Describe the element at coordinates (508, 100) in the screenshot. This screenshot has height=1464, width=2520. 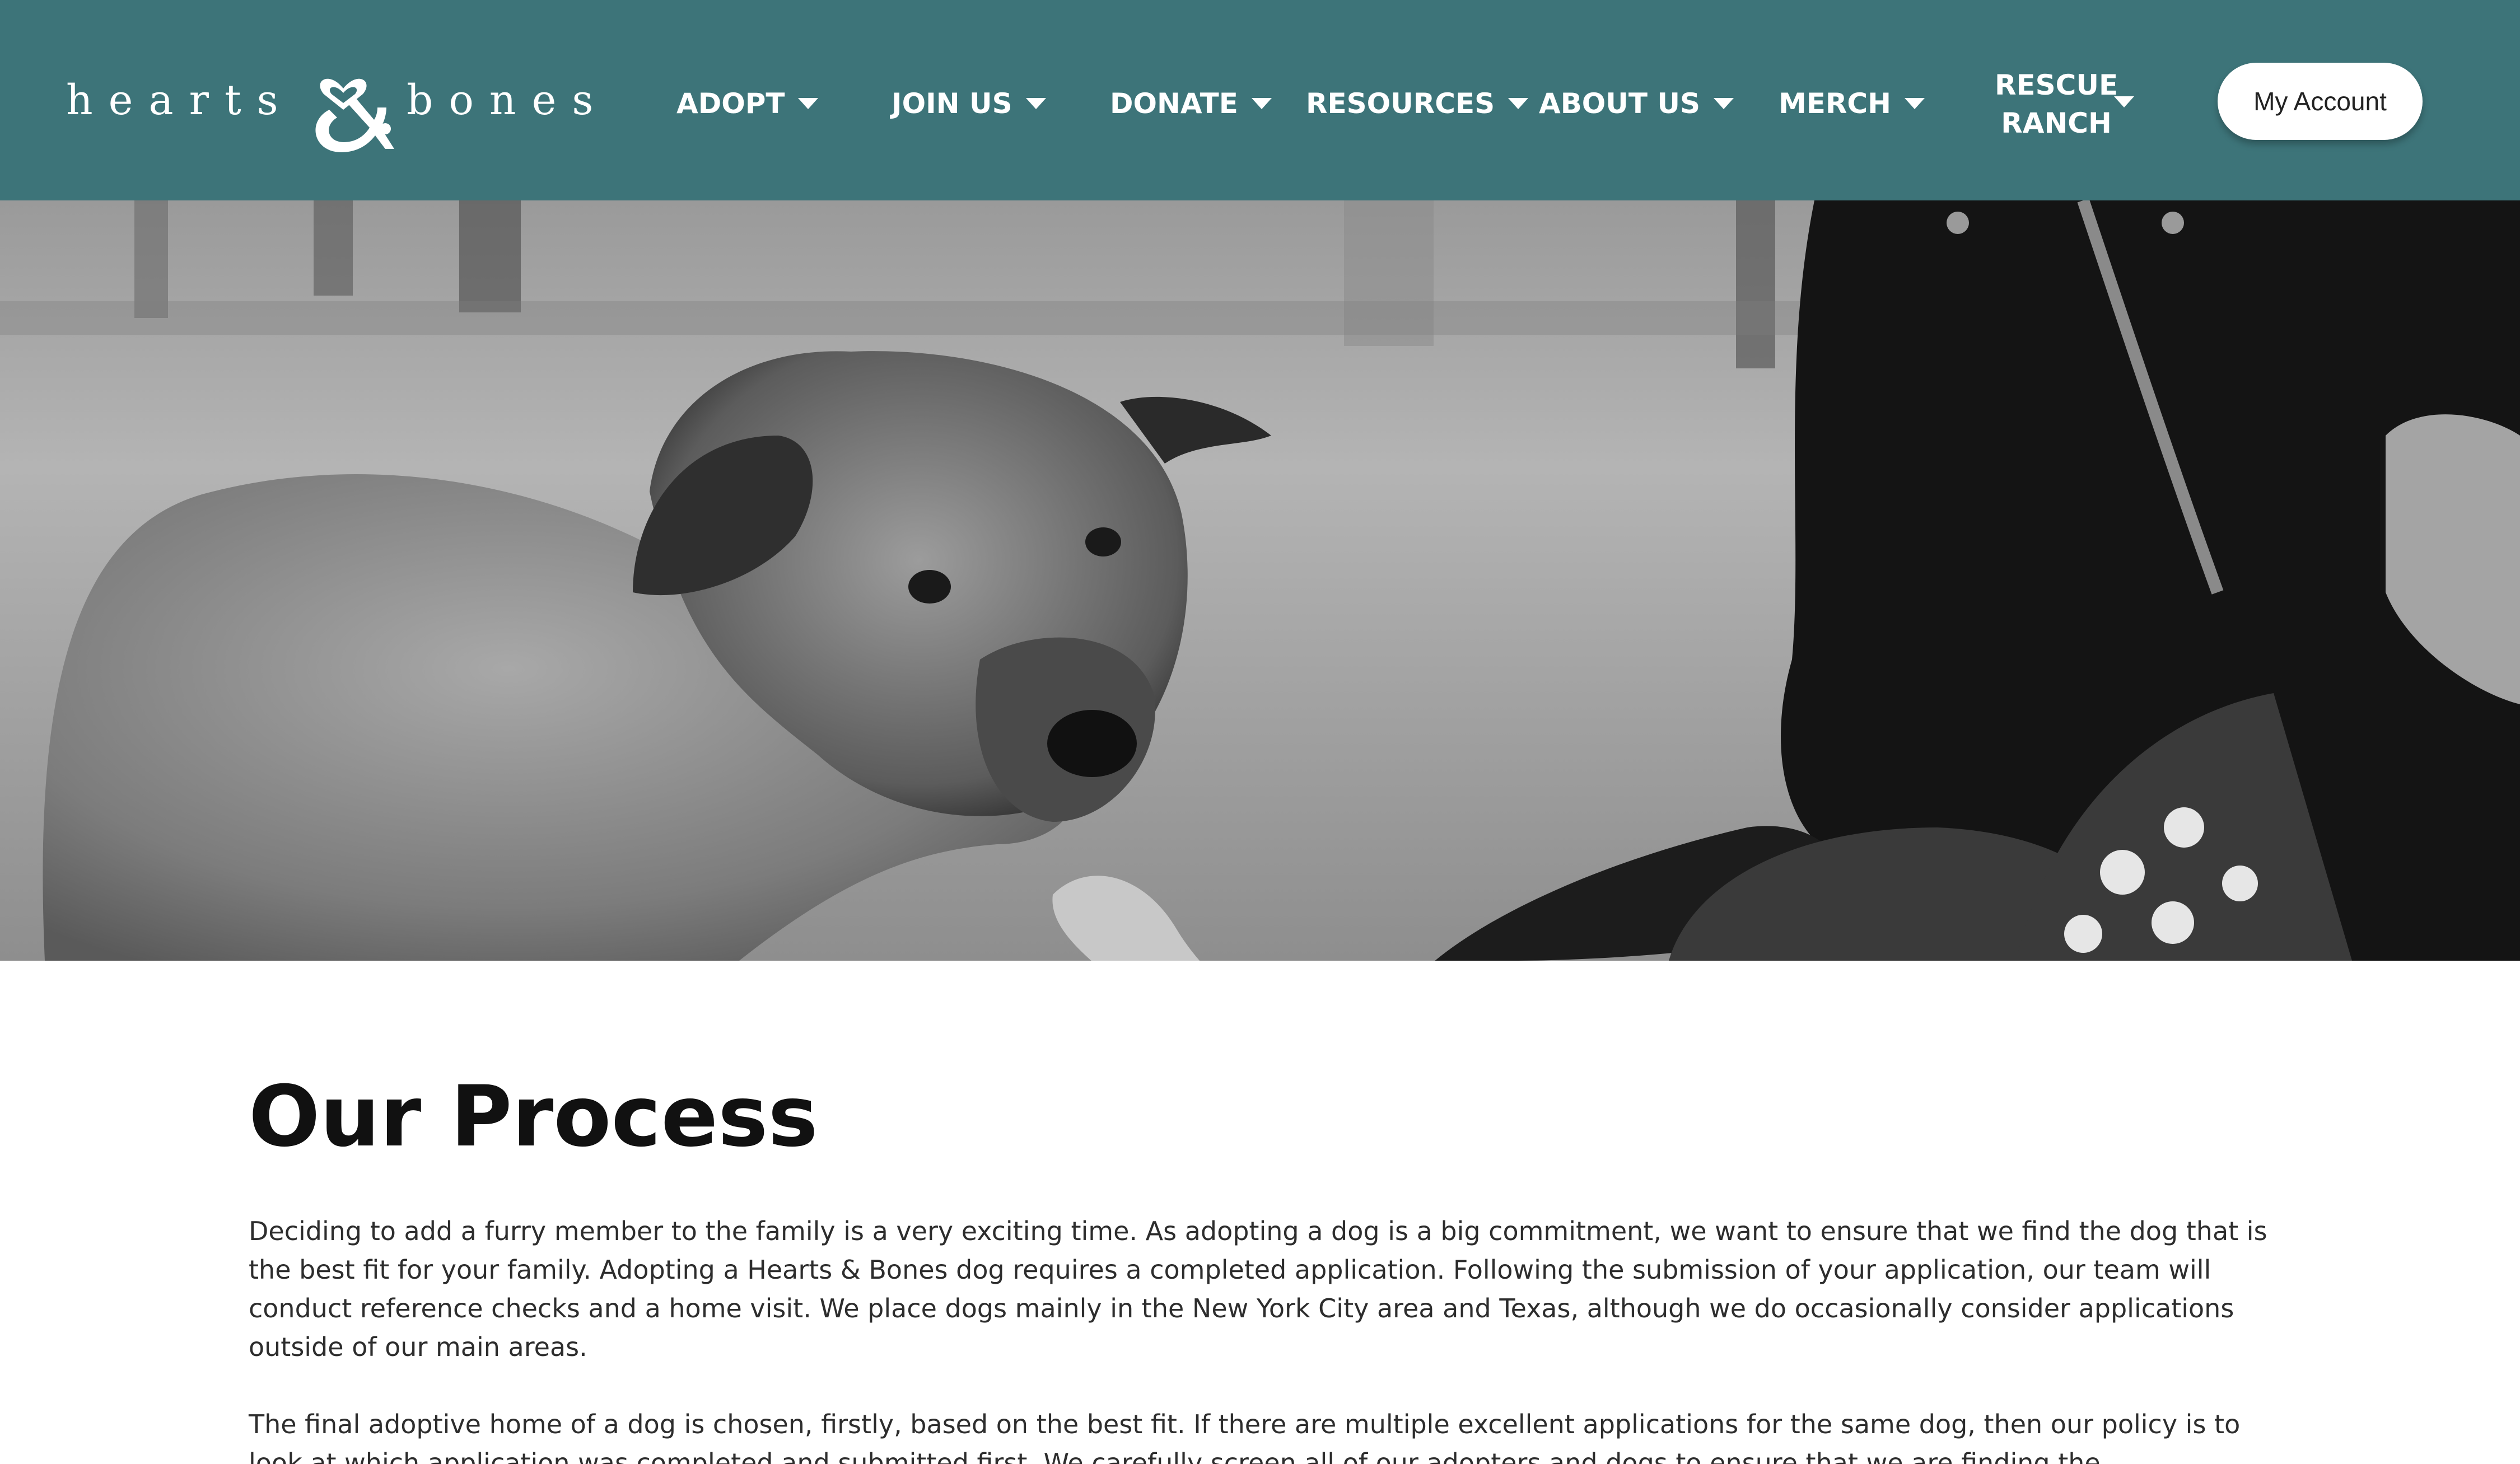
I see `logo-word-bones: bones` at that location.